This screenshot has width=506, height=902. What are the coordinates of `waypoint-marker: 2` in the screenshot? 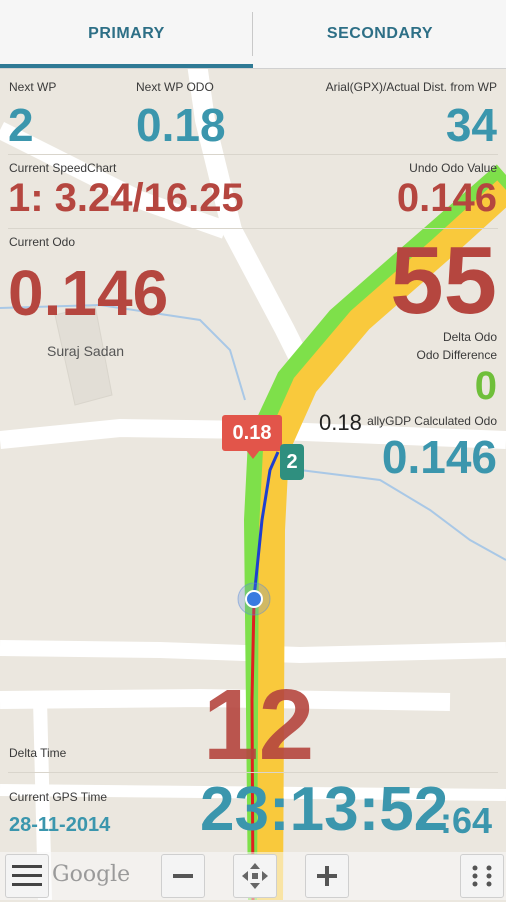 It's located at (292, 462).